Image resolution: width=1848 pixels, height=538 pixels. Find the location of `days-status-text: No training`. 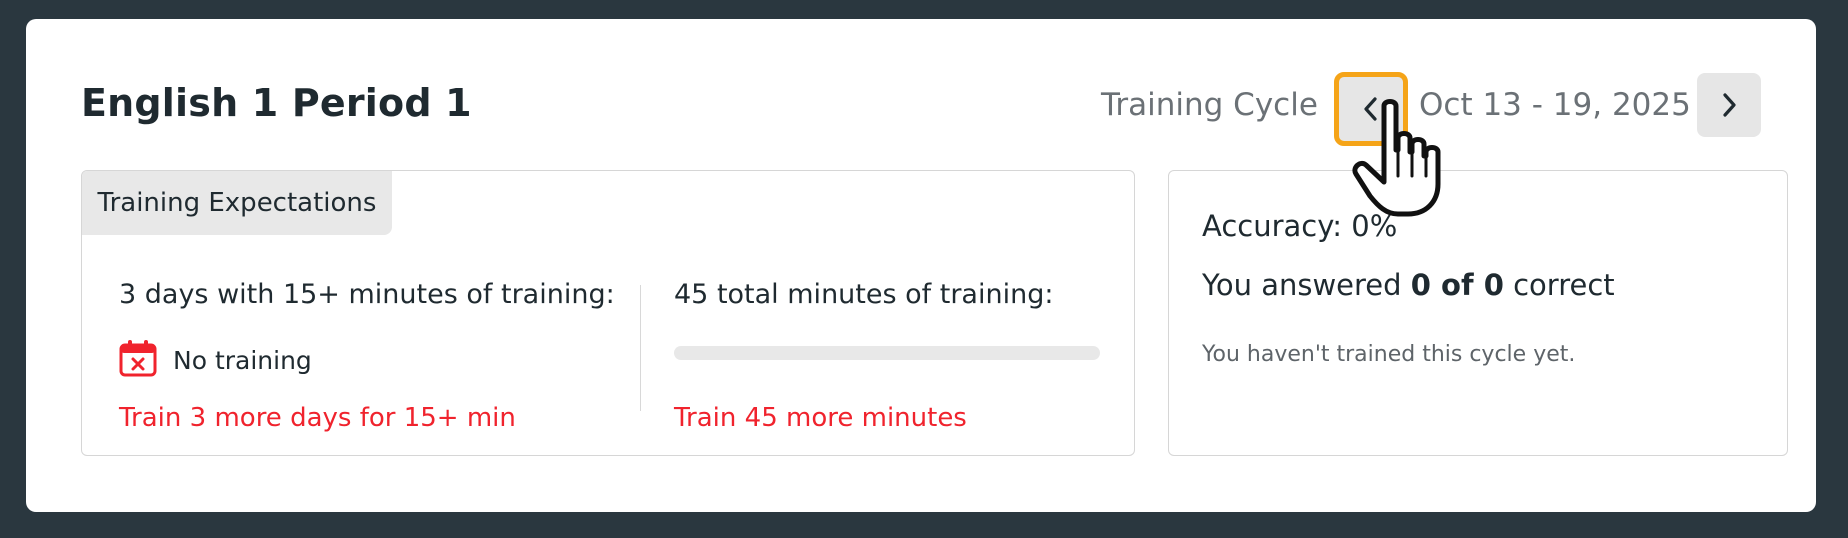

days-status-text: No training is located at coordinates (242, 360).